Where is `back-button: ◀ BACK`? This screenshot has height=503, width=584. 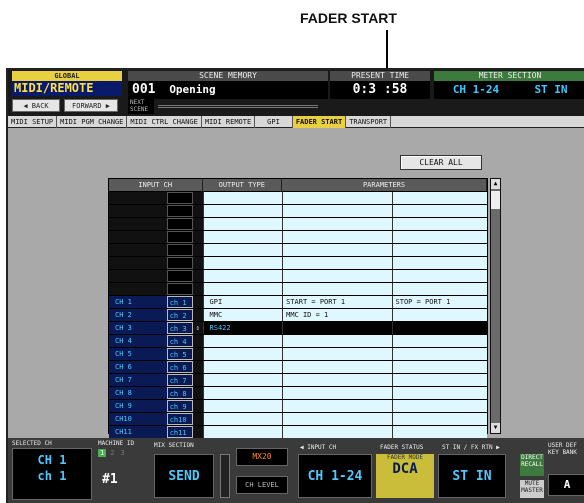
back-button: ◀ BACK is located at coordinates (36, 105).